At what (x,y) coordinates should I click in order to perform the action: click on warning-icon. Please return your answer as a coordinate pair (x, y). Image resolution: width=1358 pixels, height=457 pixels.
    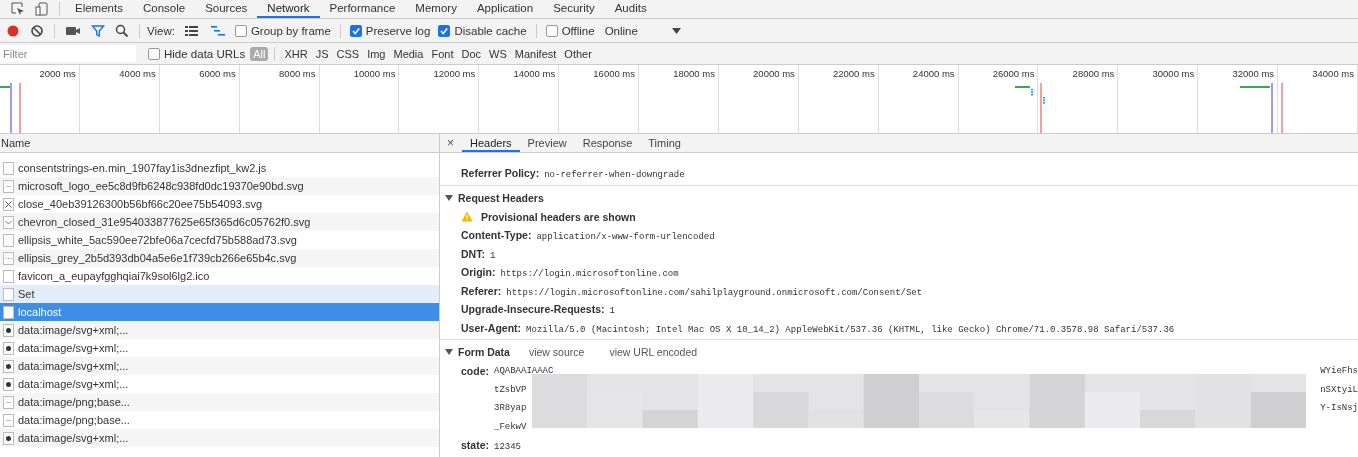
    Looking at the image, I should click on (467, 217).